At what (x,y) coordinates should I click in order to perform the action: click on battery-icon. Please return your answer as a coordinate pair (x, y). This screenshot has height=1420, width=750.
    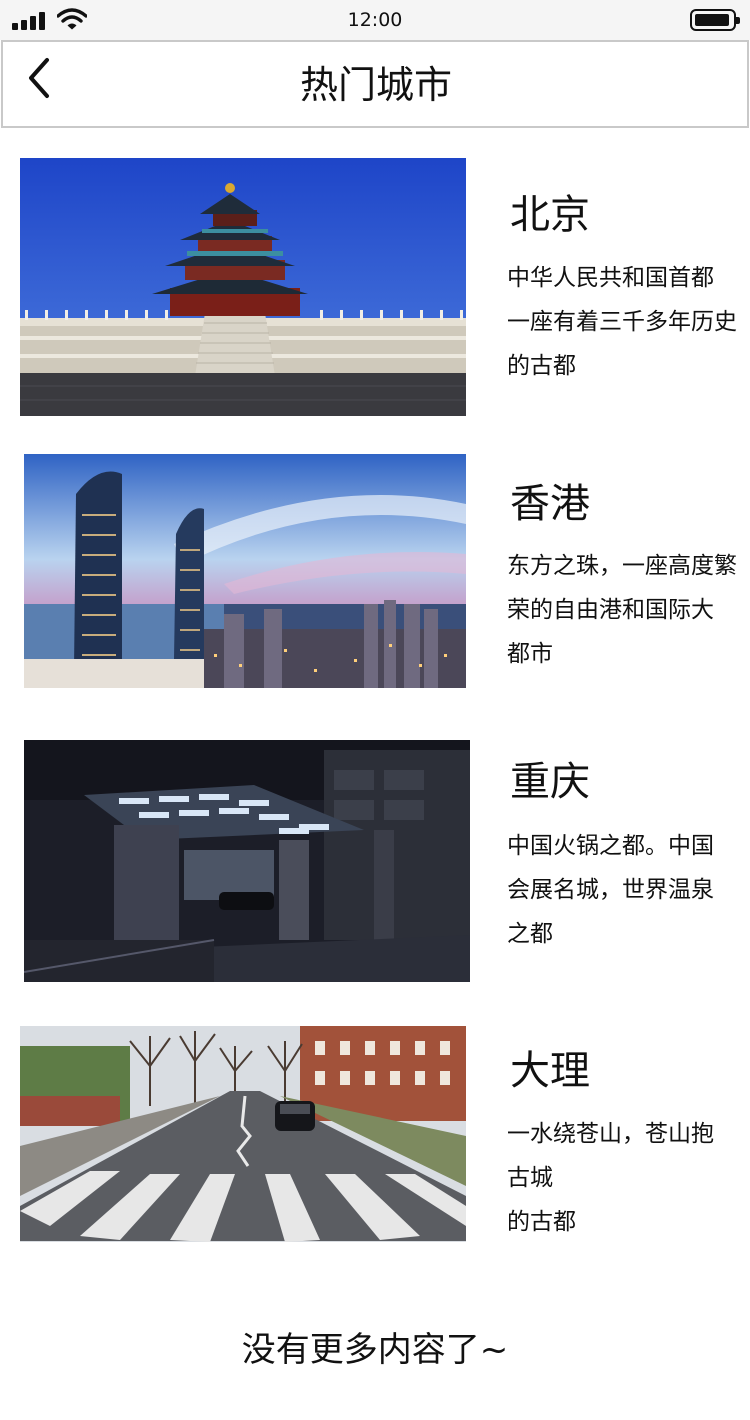
    Looking at the image, I should click on (715, 20).